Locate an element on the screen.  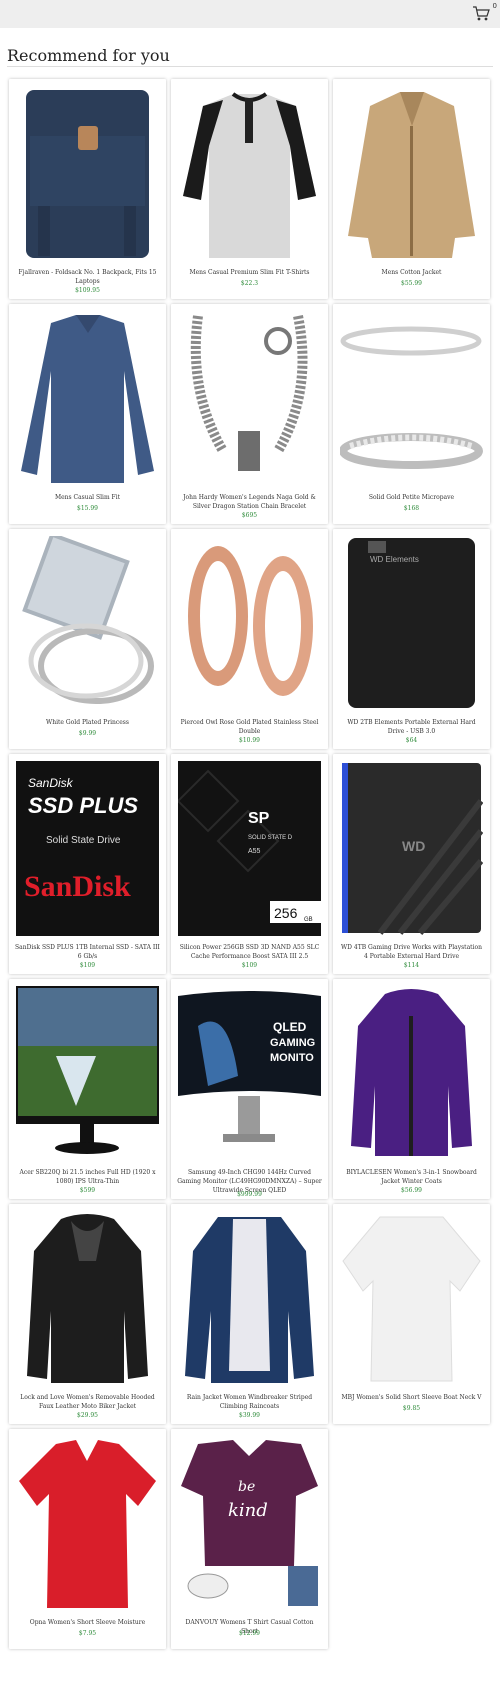
product-image-wd-drive: WD Elements is located at coordinates (411, 623).